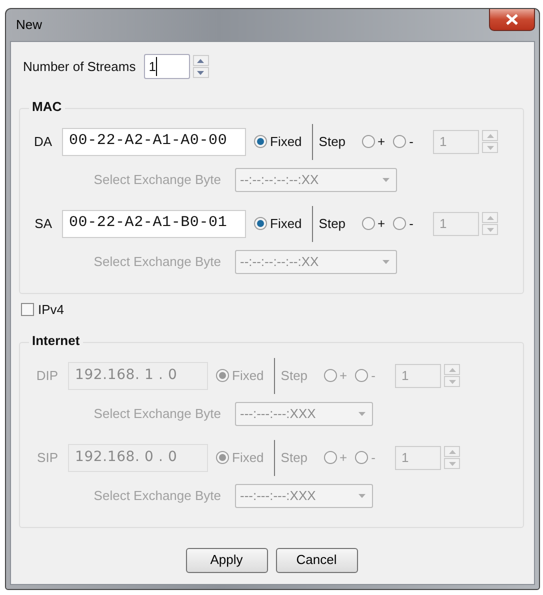 This screenshot has width=543, height=595. I want to click on address-label: DA, so click(42, 141).